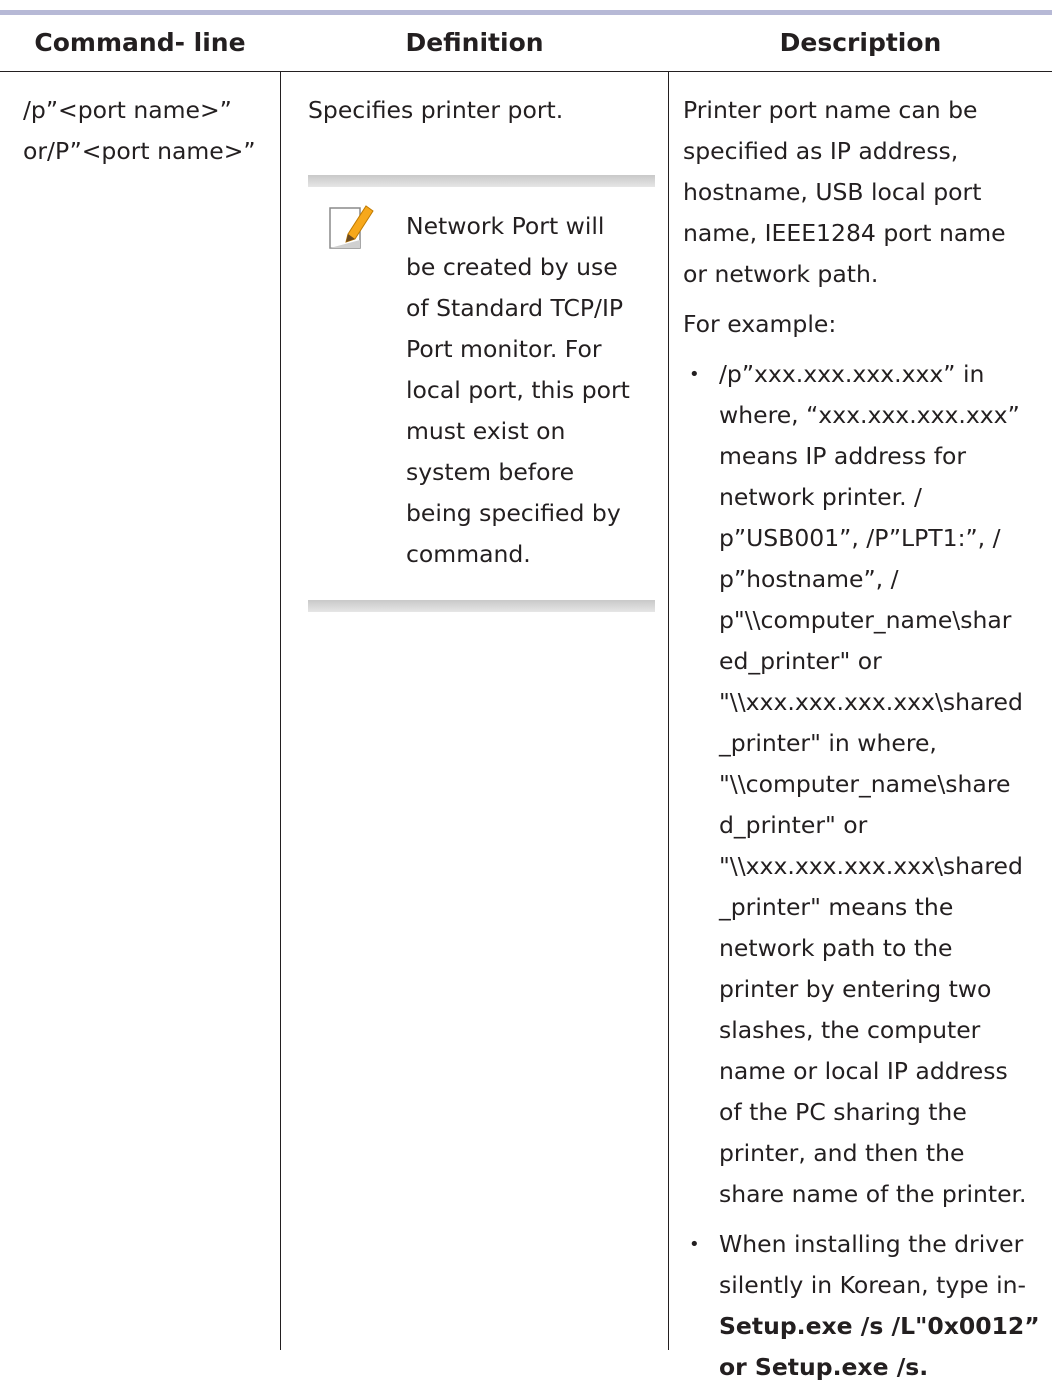 This screenshot has height=1397, width=1052. What do you see at coordinates (872, 1285) in the screenshot?
I see `bullet-line: silently in Korean, type in-` at bounding box center [872, 1285].